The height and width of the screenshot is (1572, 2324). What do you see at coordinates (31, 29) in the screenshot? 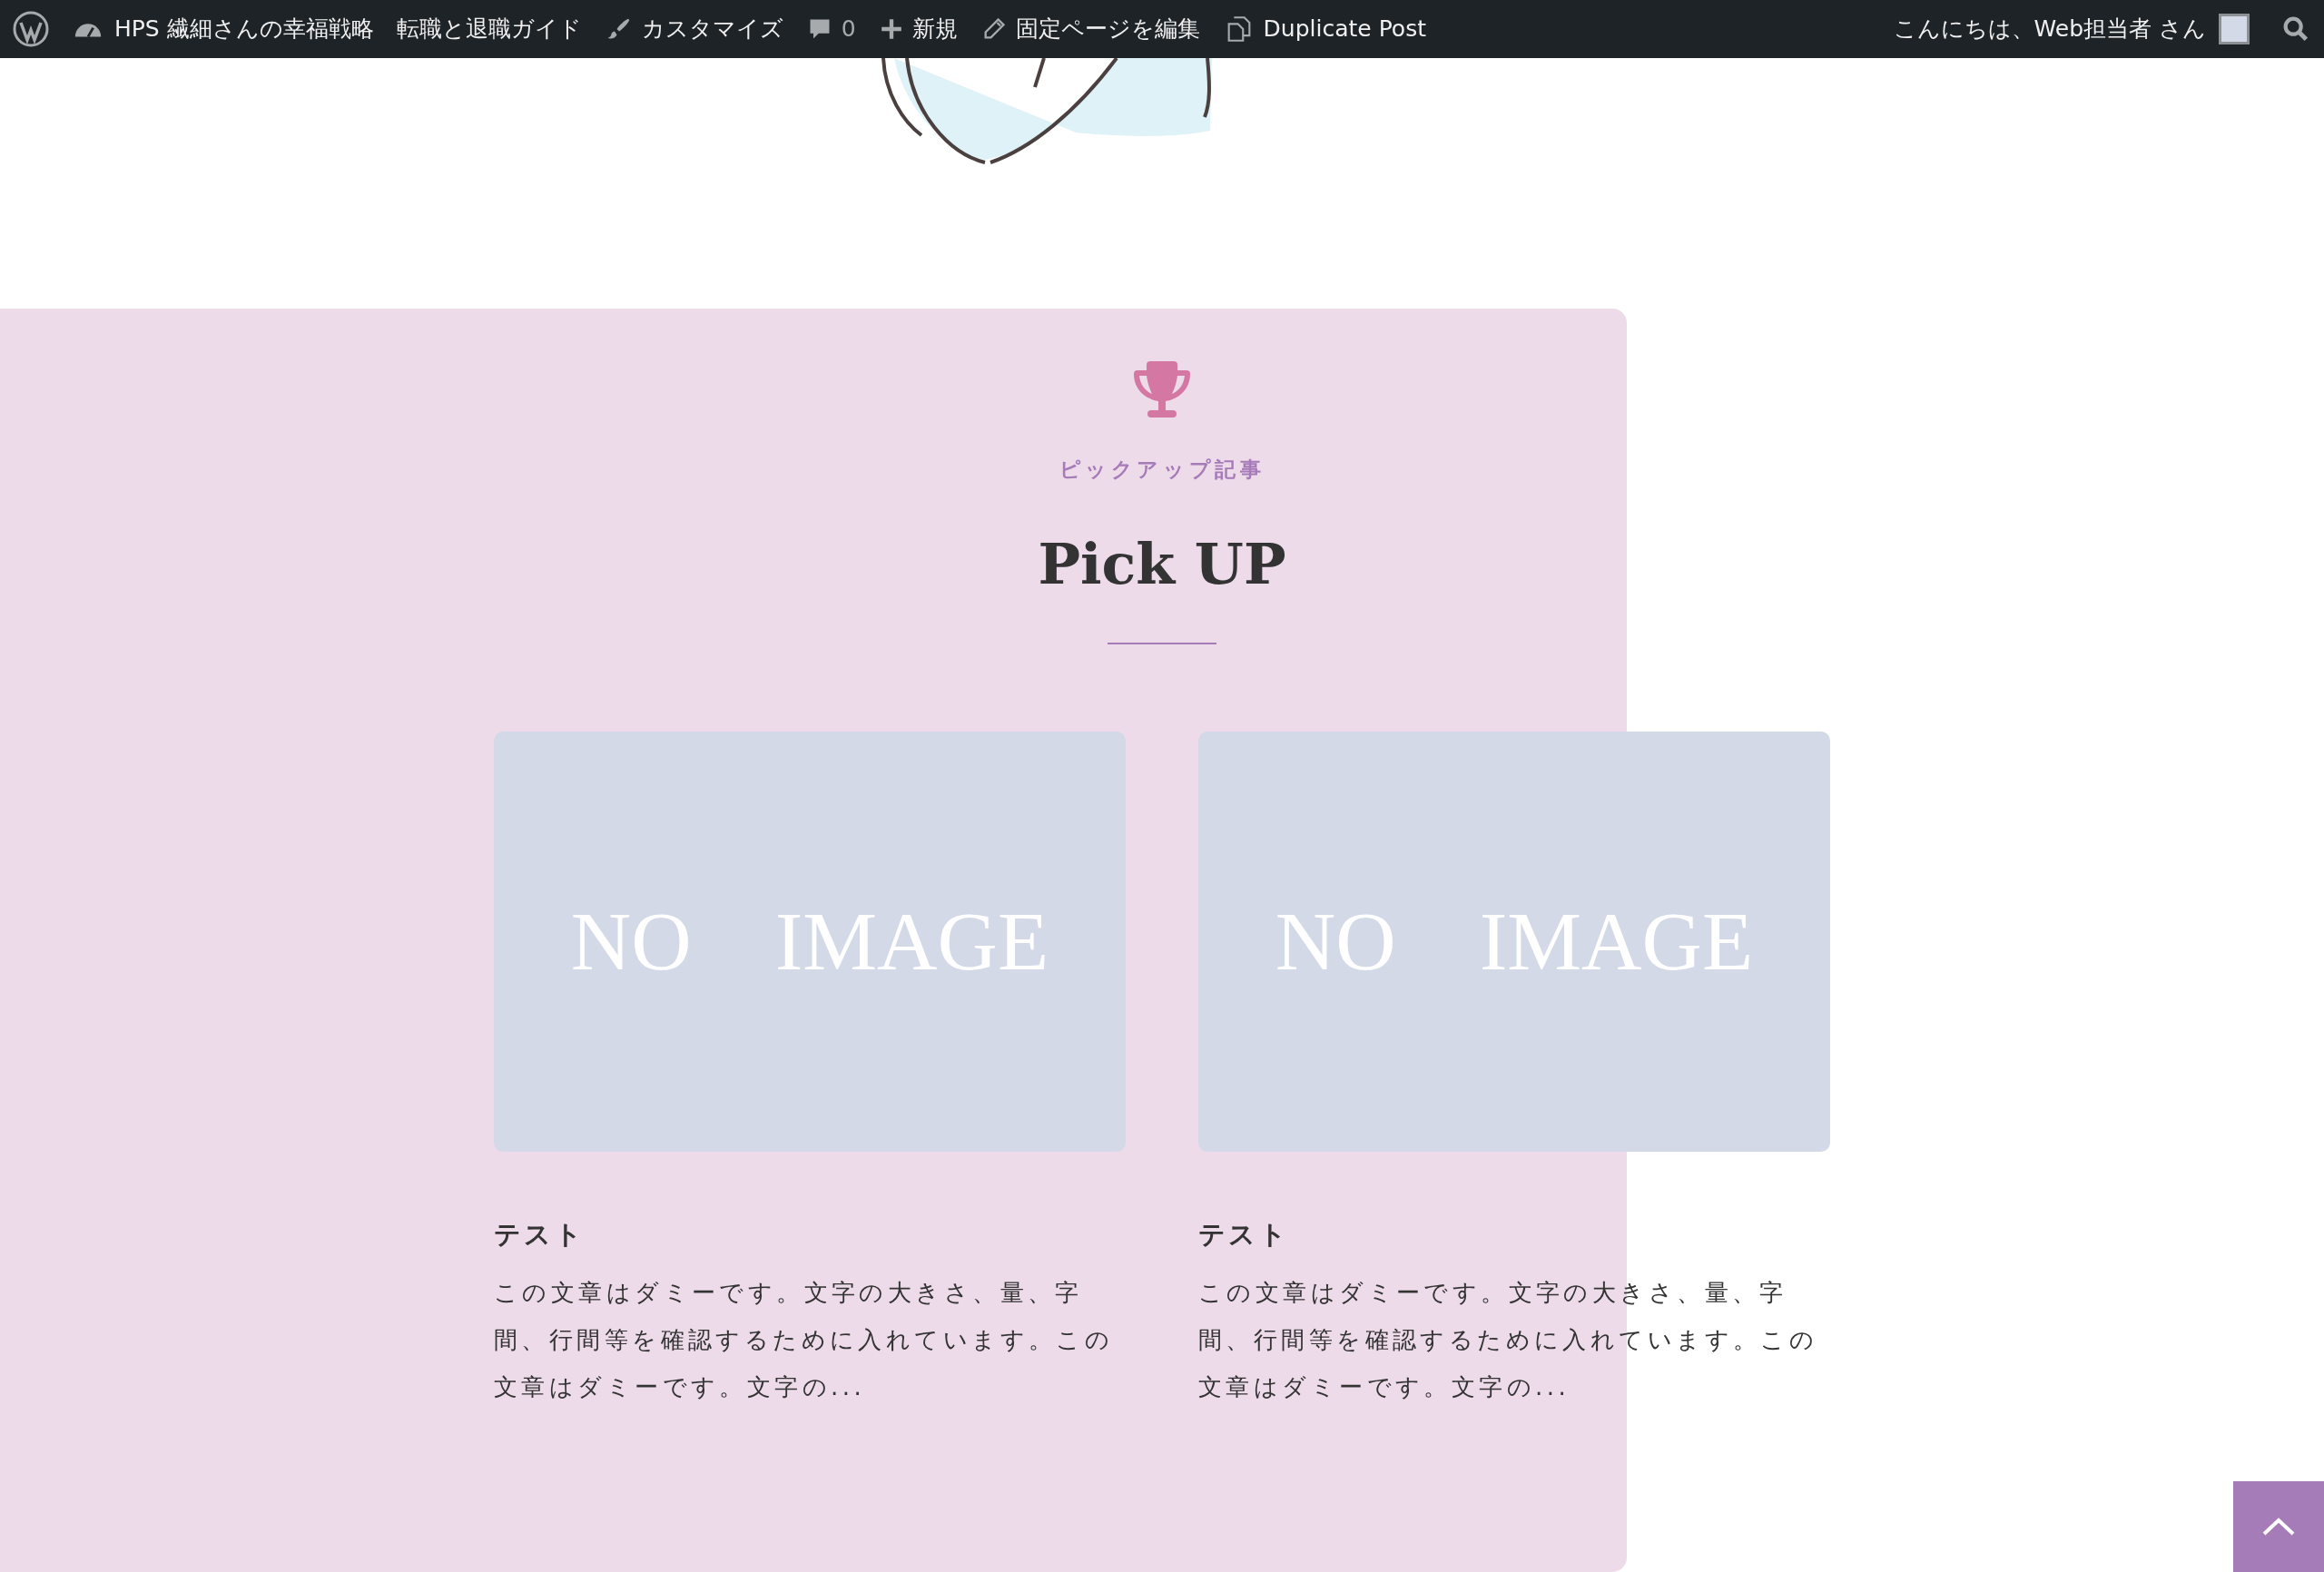
I see `wordpress-logo-icon` at bounding box center [31, 29].